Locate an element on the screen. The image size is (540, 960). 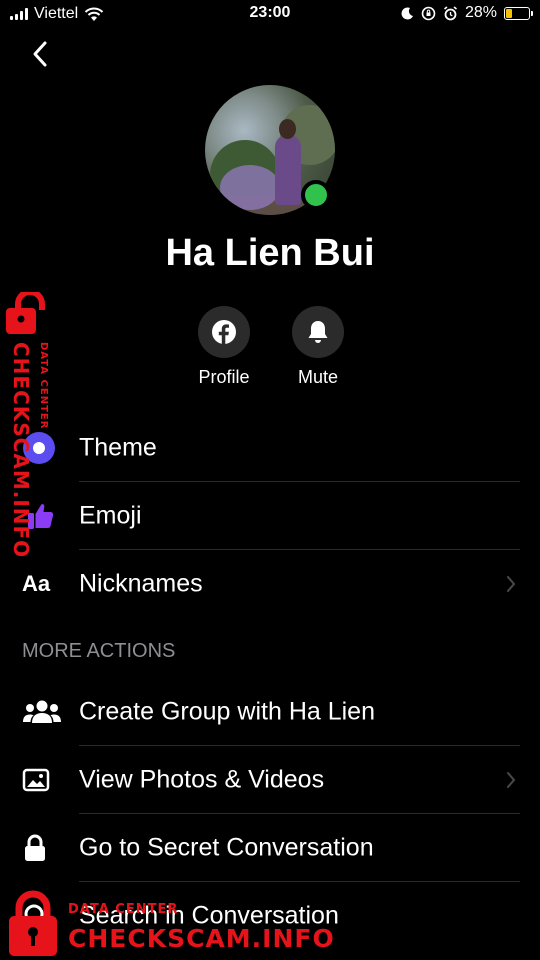
profile-button: Profile is located at coordinates (224, 347).